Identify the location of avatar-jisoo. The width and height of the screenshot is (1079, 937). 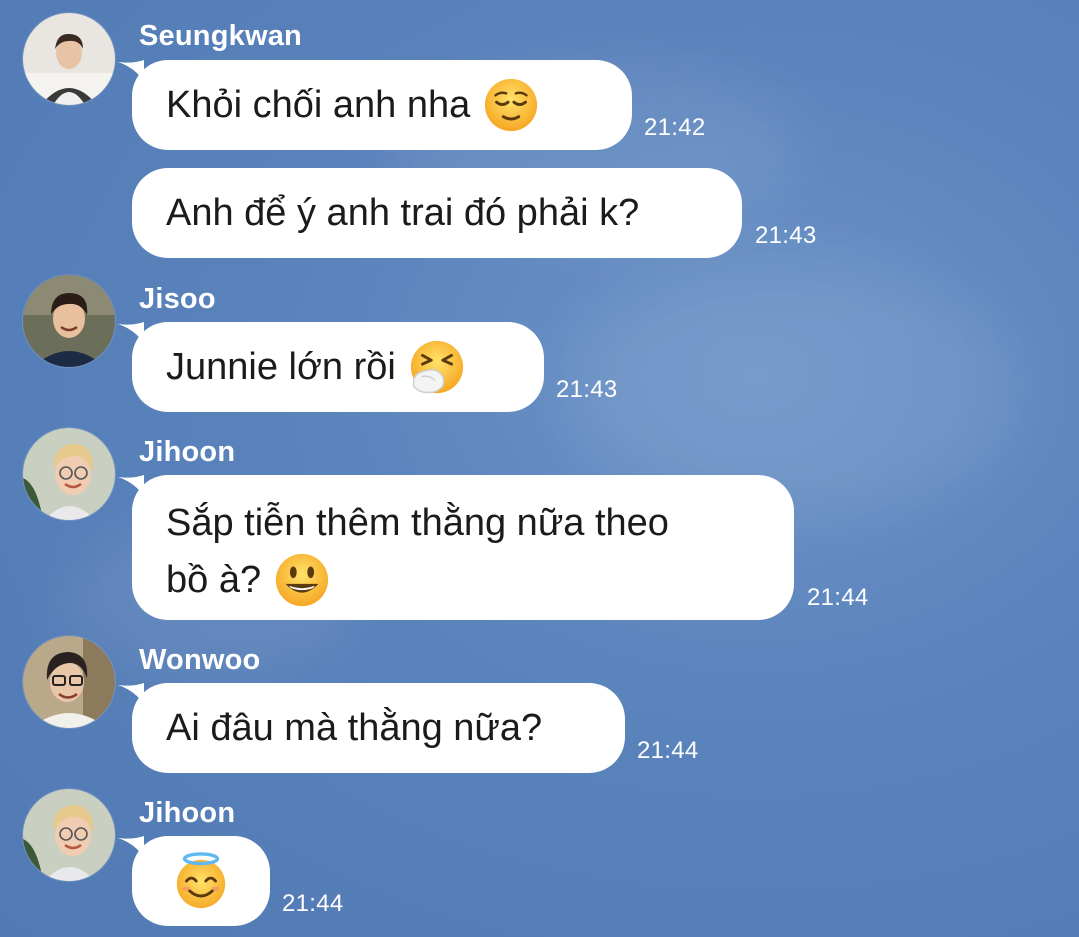
(69, 321).